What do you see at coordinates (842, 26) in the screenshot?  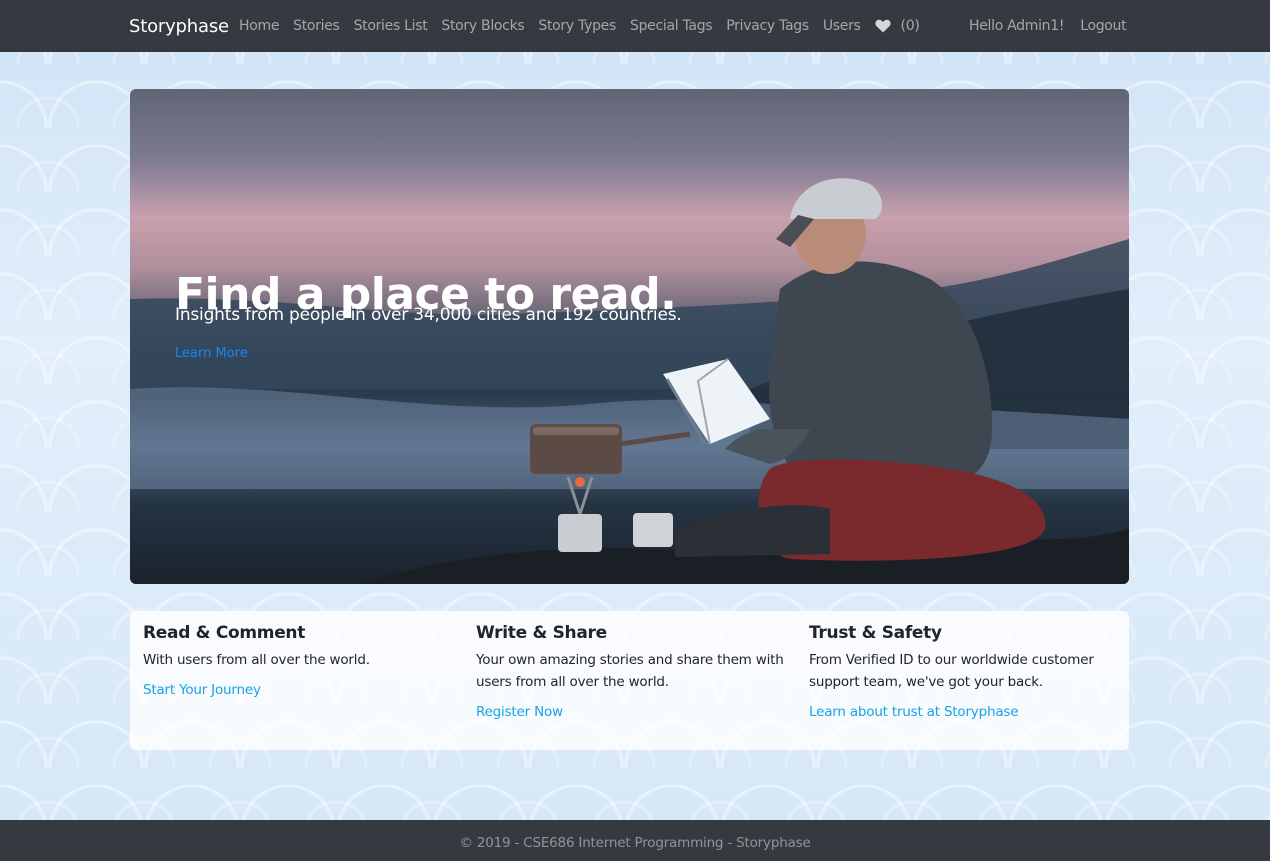 I see `nav-users: Users` at bounding box center [842, 26].